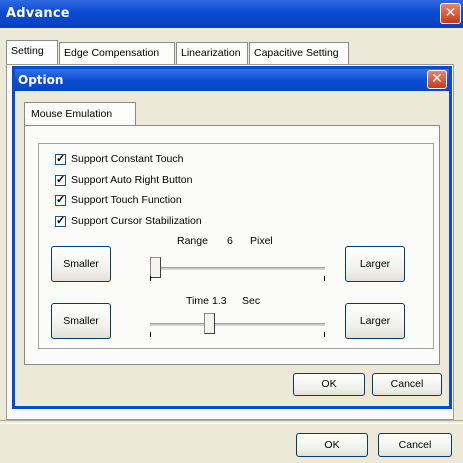  Describe the element at coordinates (32, 52) in the screenshot. I see `tab-setting: Setting` at that location.